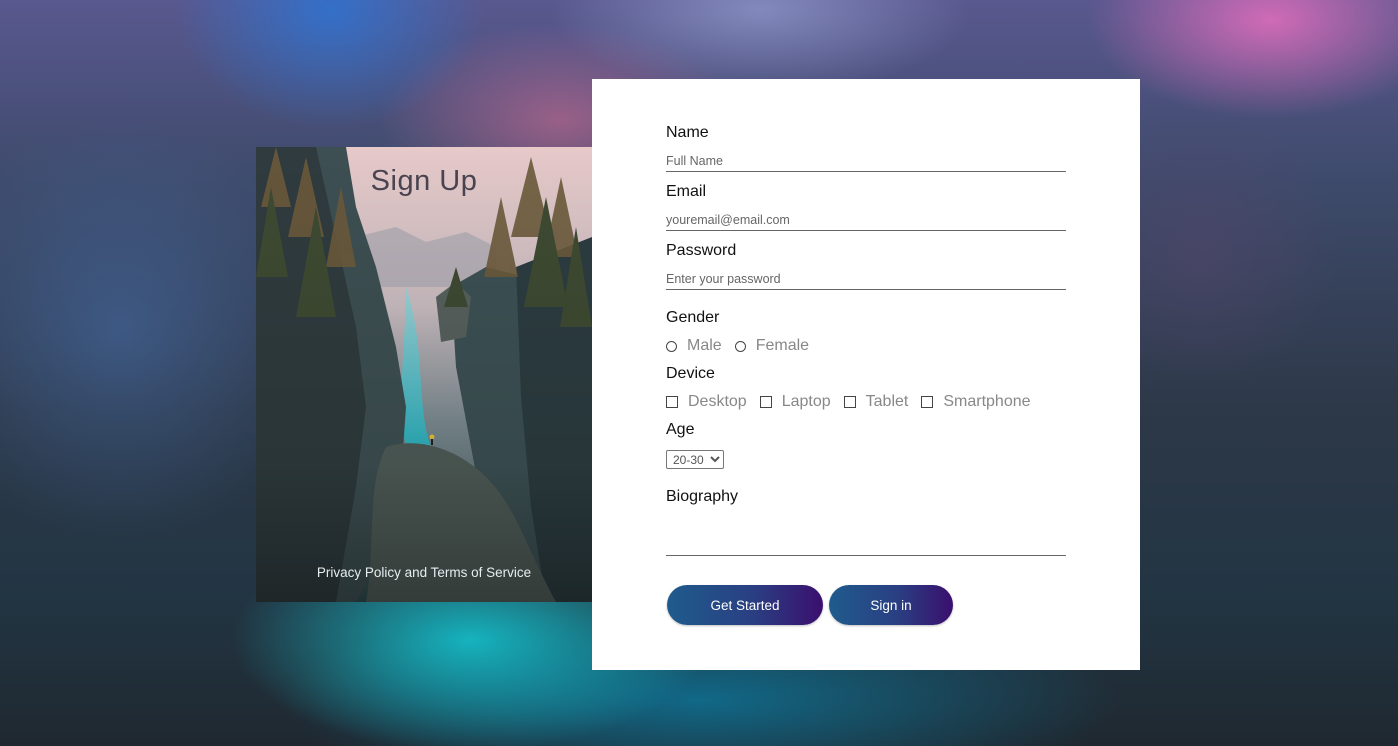 Image resolution: width=1398 pixels, height=746 pixels. Describe the element at coordinates (686, 191) in the screenshot. I see `email-label: Email` at that location.